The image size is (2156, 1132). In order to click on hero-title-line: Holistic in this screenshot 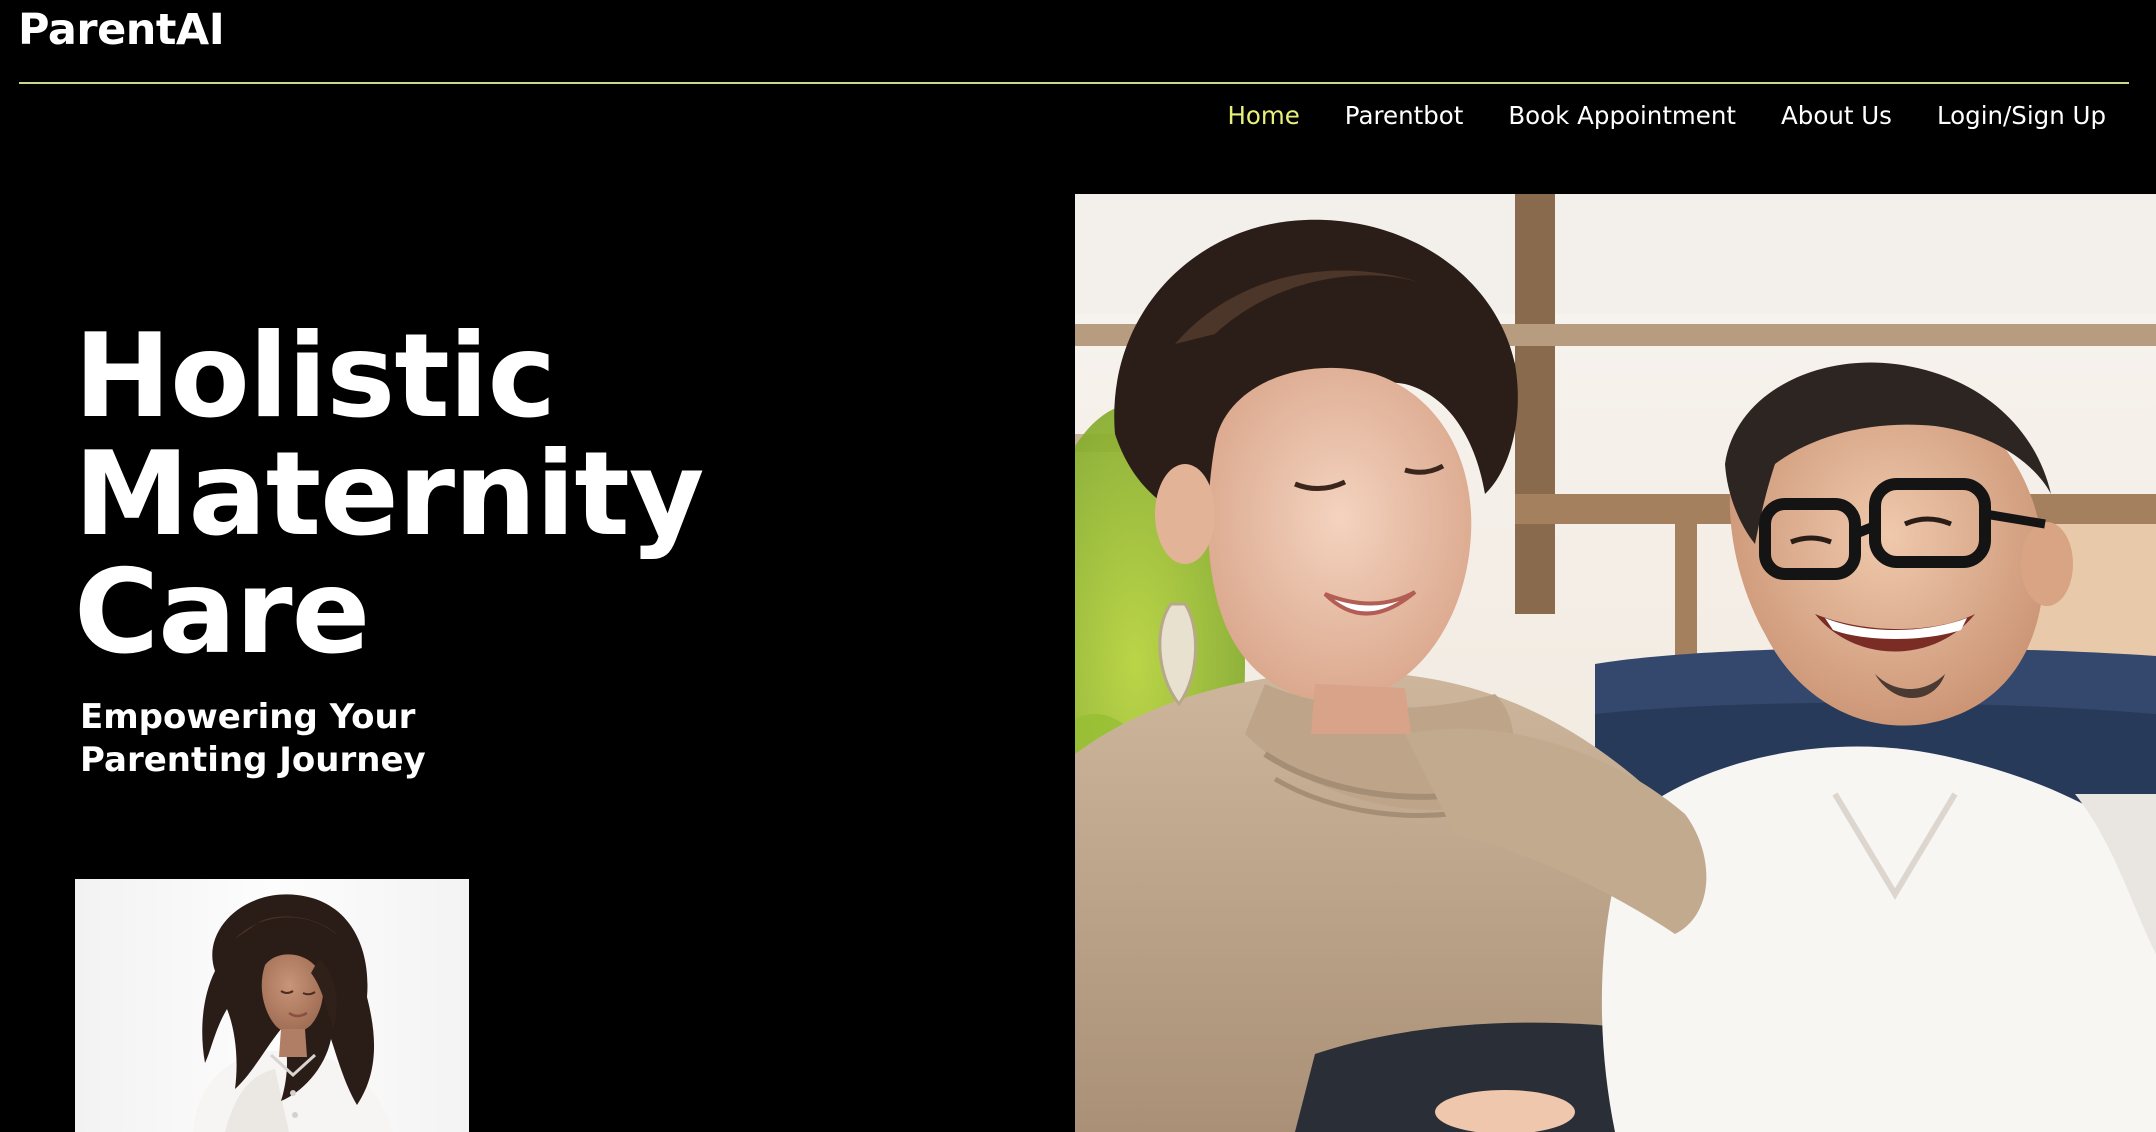, I will do `click(315, 376)`.